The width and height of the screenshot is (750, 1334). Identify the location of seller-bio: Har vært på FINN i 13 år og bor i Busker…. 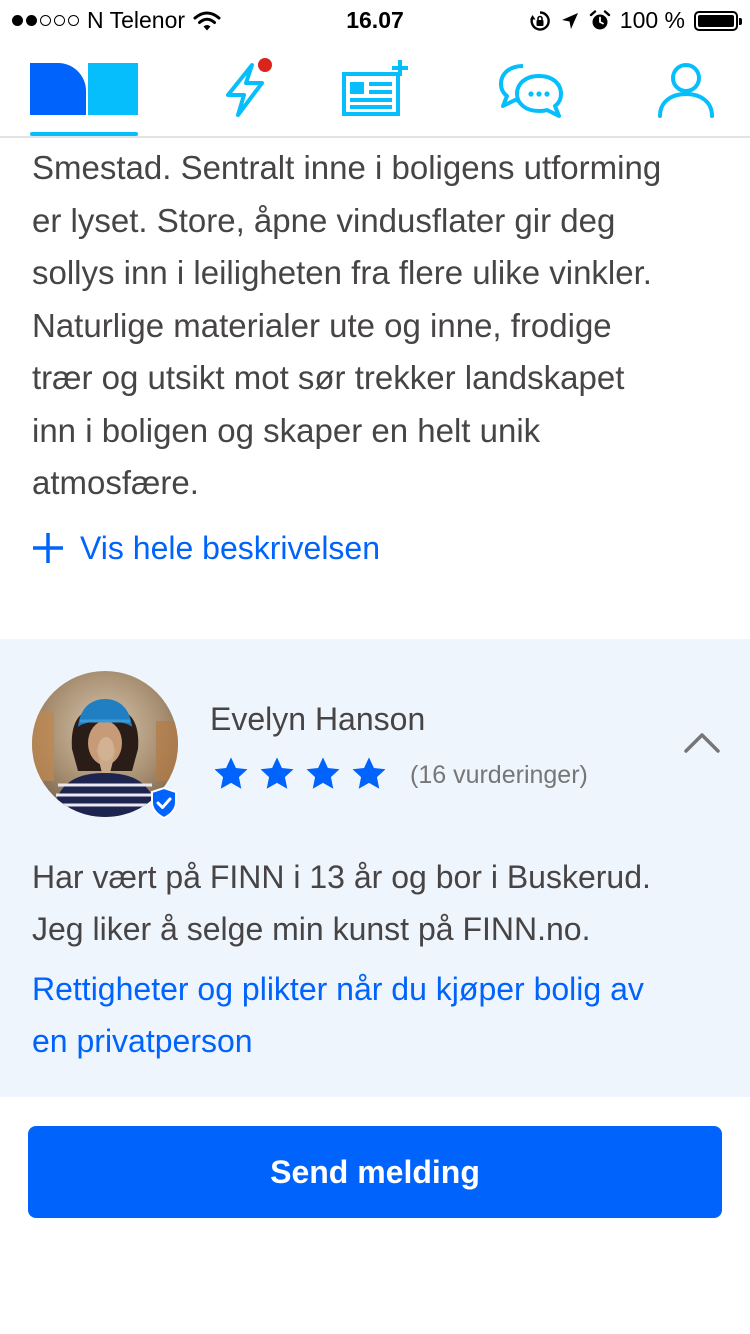
(377, 903).